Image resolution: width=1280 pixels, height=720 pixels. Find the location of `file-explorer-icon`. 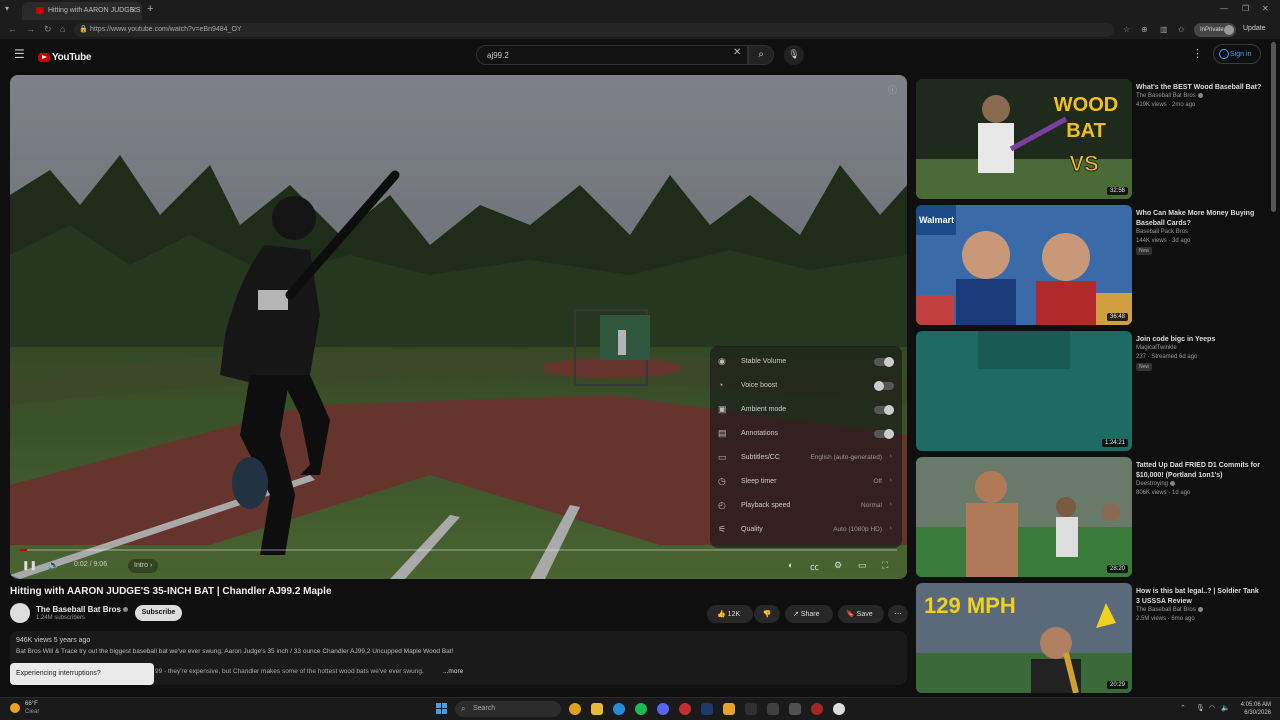

file-explorer-icon is located at coordinates (597, 709).